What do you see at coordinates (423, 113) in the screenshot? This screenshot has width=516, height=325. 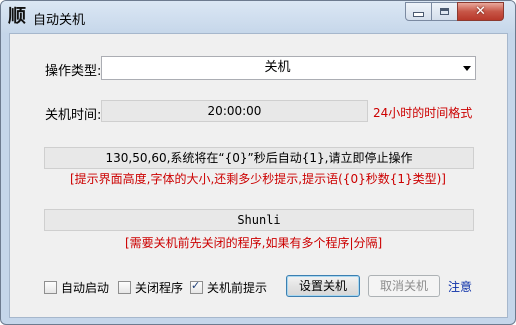 I see `time-format-hint: 24小时的时间格式` at bounding box center [423, 113].